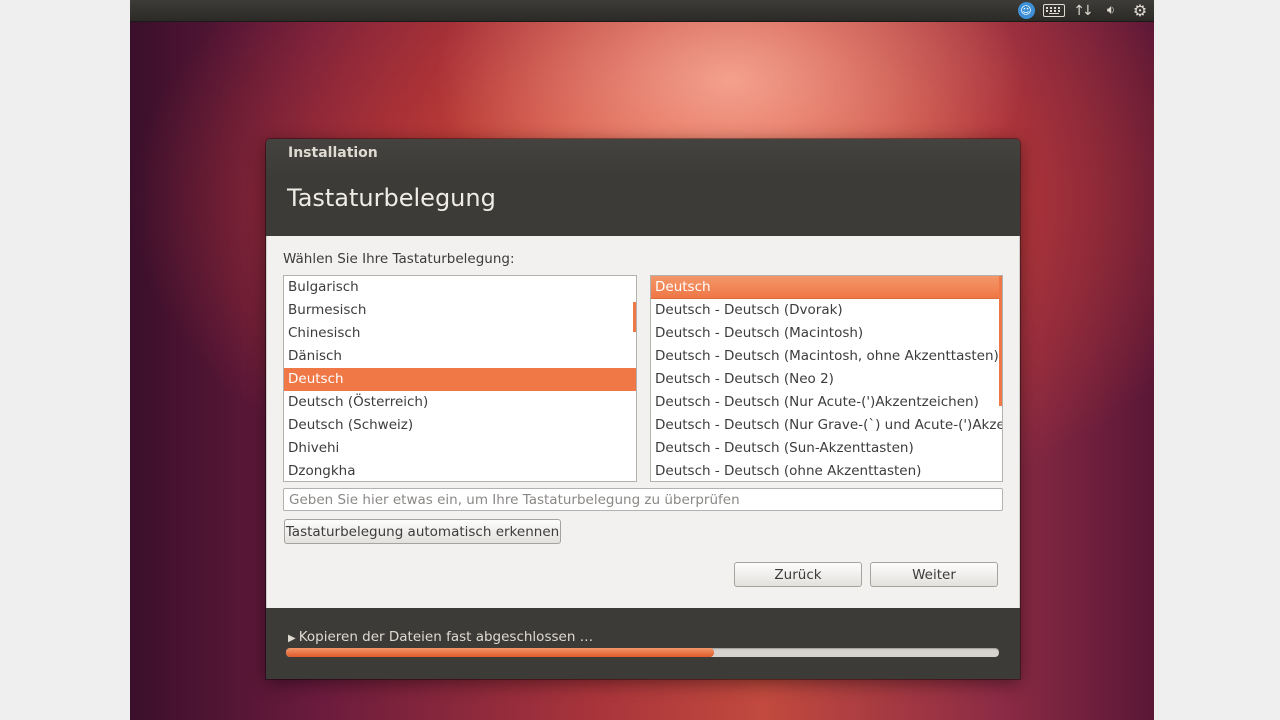  What do you see at coordinates (1000, 341) in the screenshot?
I see `variant-list-scrollbar` at bounding box center [1000, 341].